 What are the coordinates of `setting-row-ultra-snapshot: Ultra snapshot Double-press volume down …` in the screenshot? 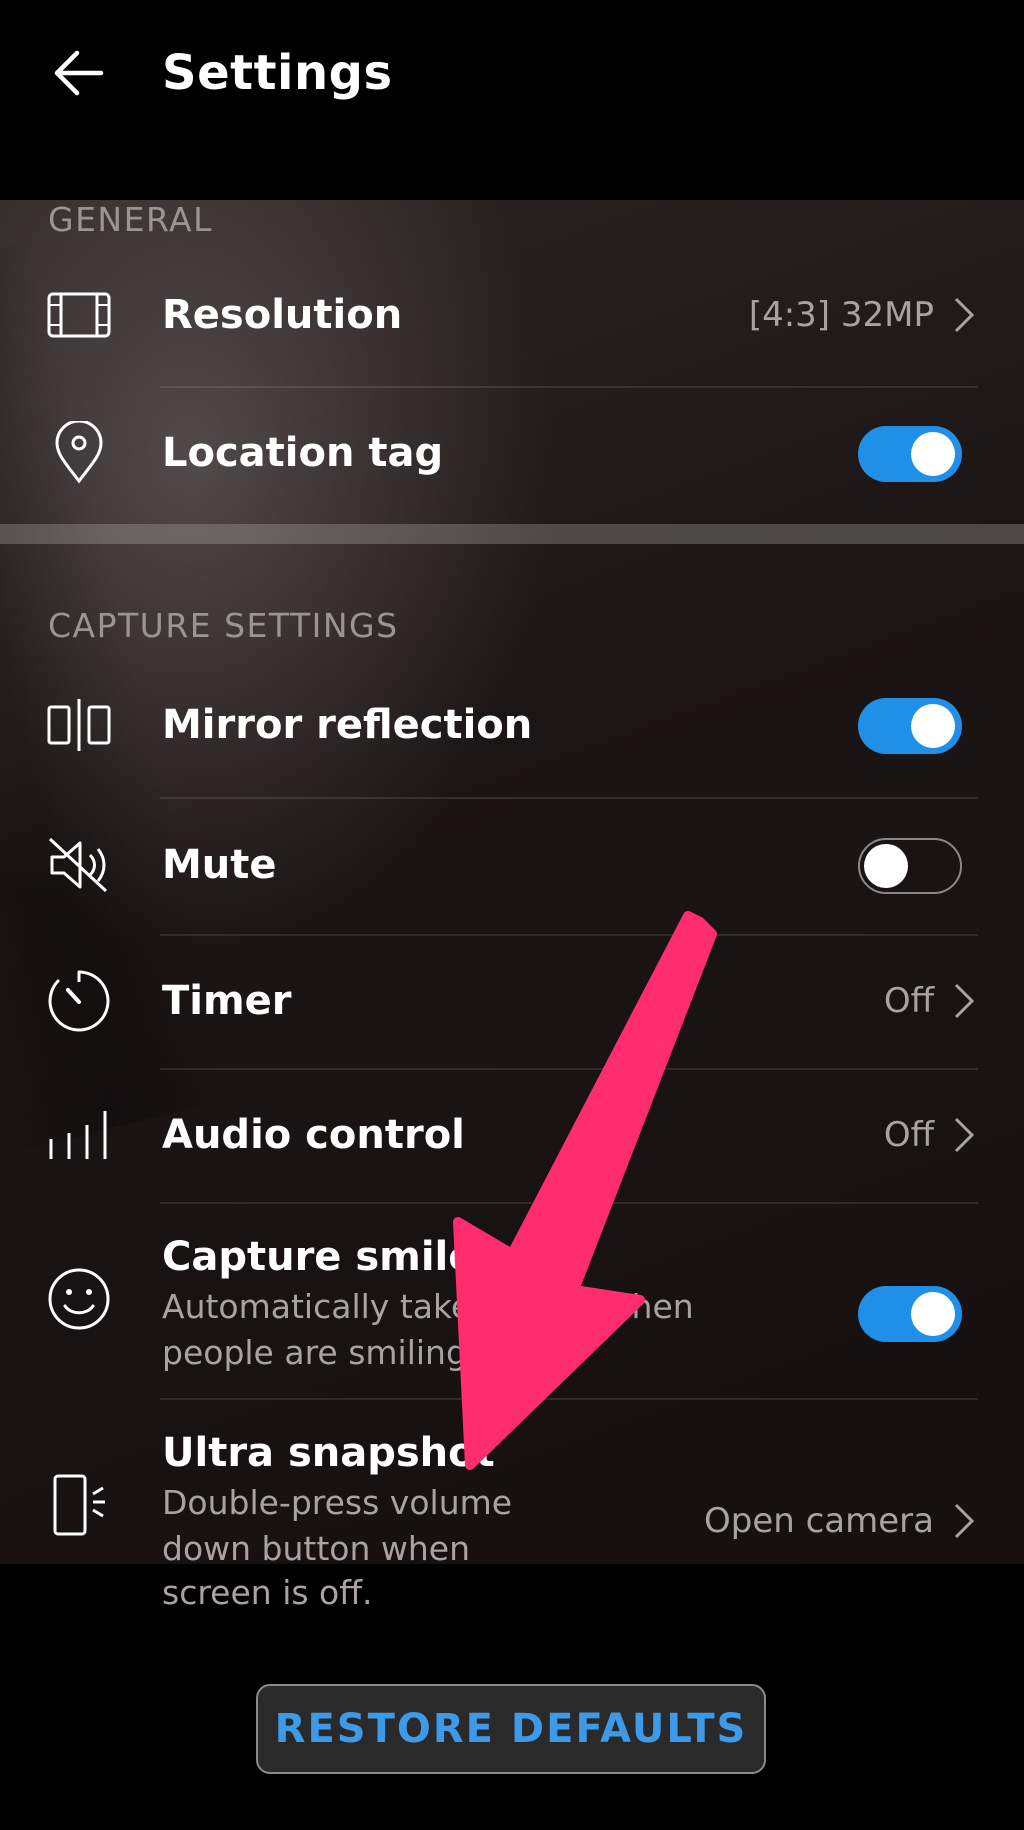 It's located at (512, 1482).